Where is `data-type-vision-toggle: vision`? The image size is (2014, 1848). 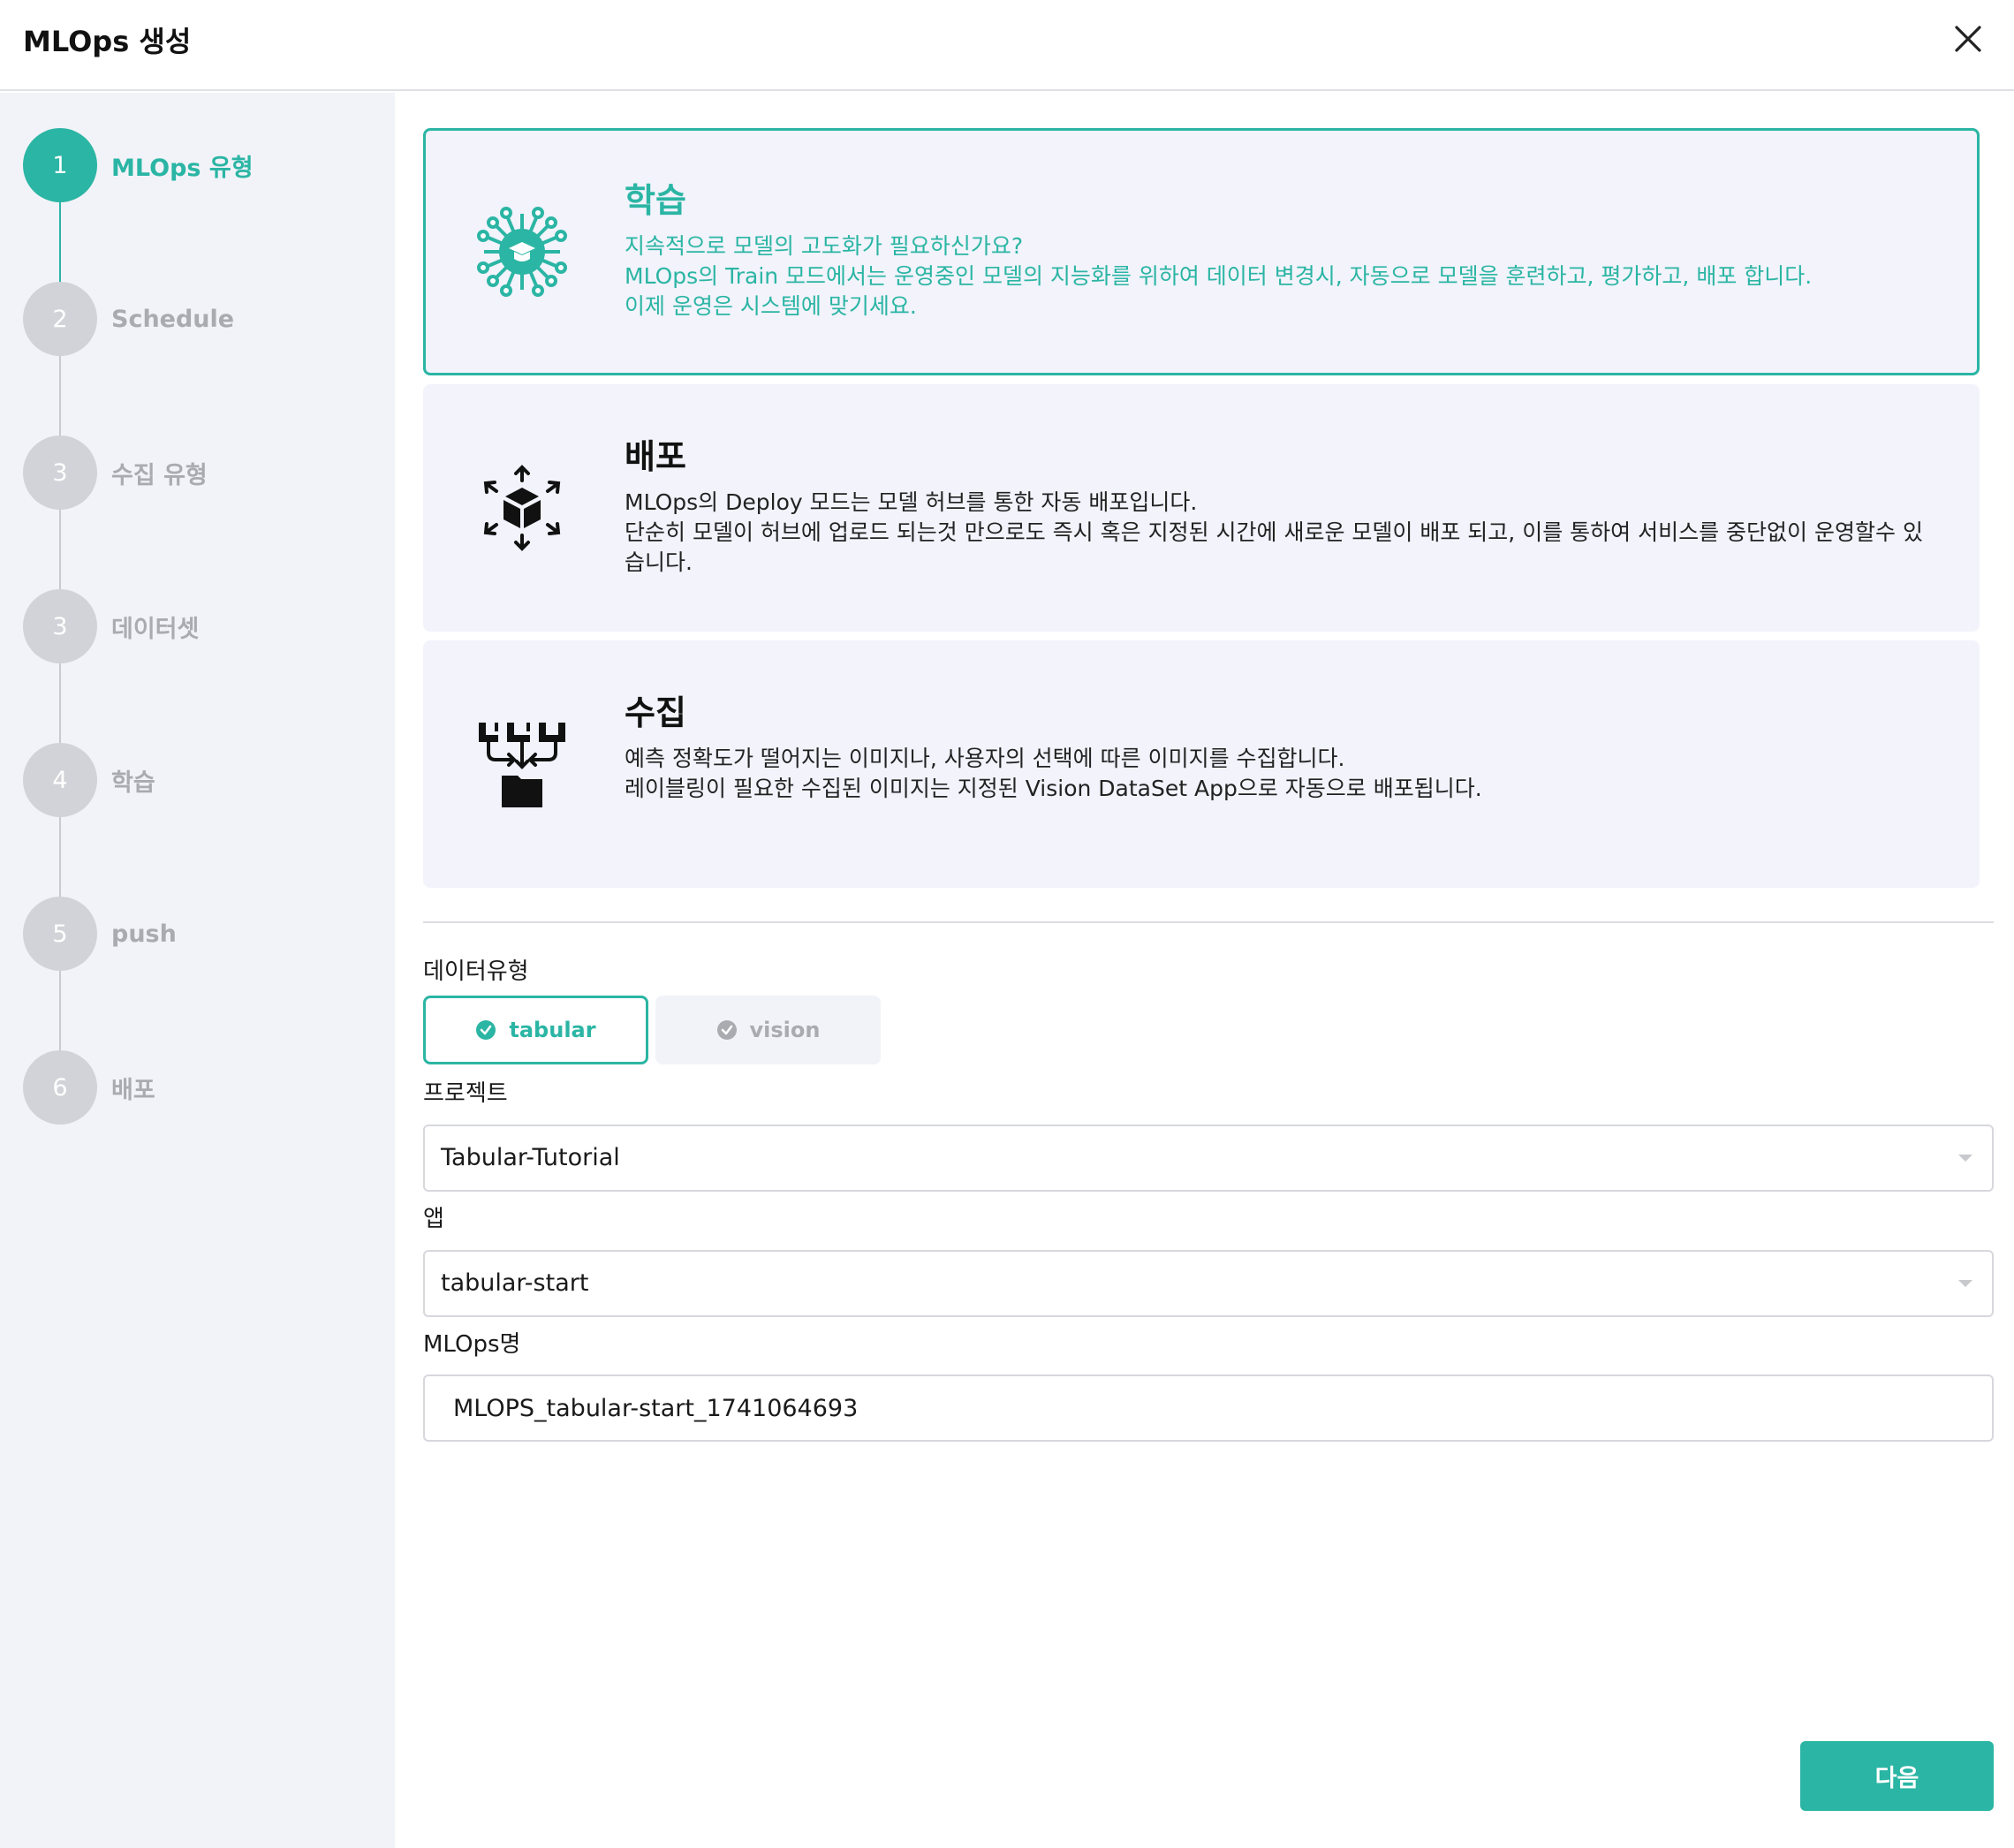 data-type-vision-toggle: vision is located at coordinates (768, 1030).